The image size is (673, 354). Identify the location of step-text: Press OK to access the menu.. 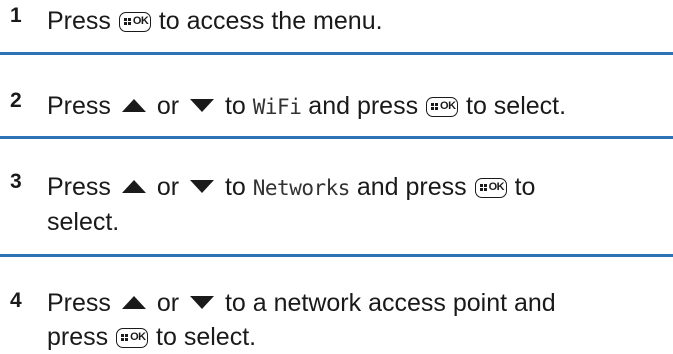
(355, 21).